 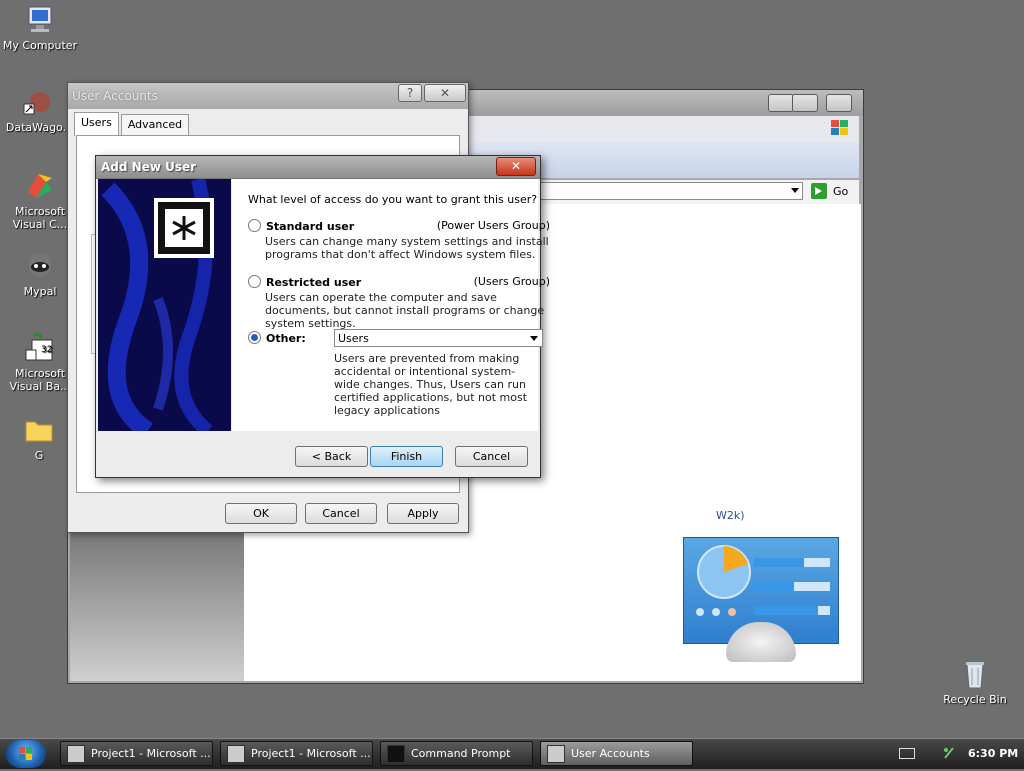 I want to click on minimize-button, so click(x=781, y=103).